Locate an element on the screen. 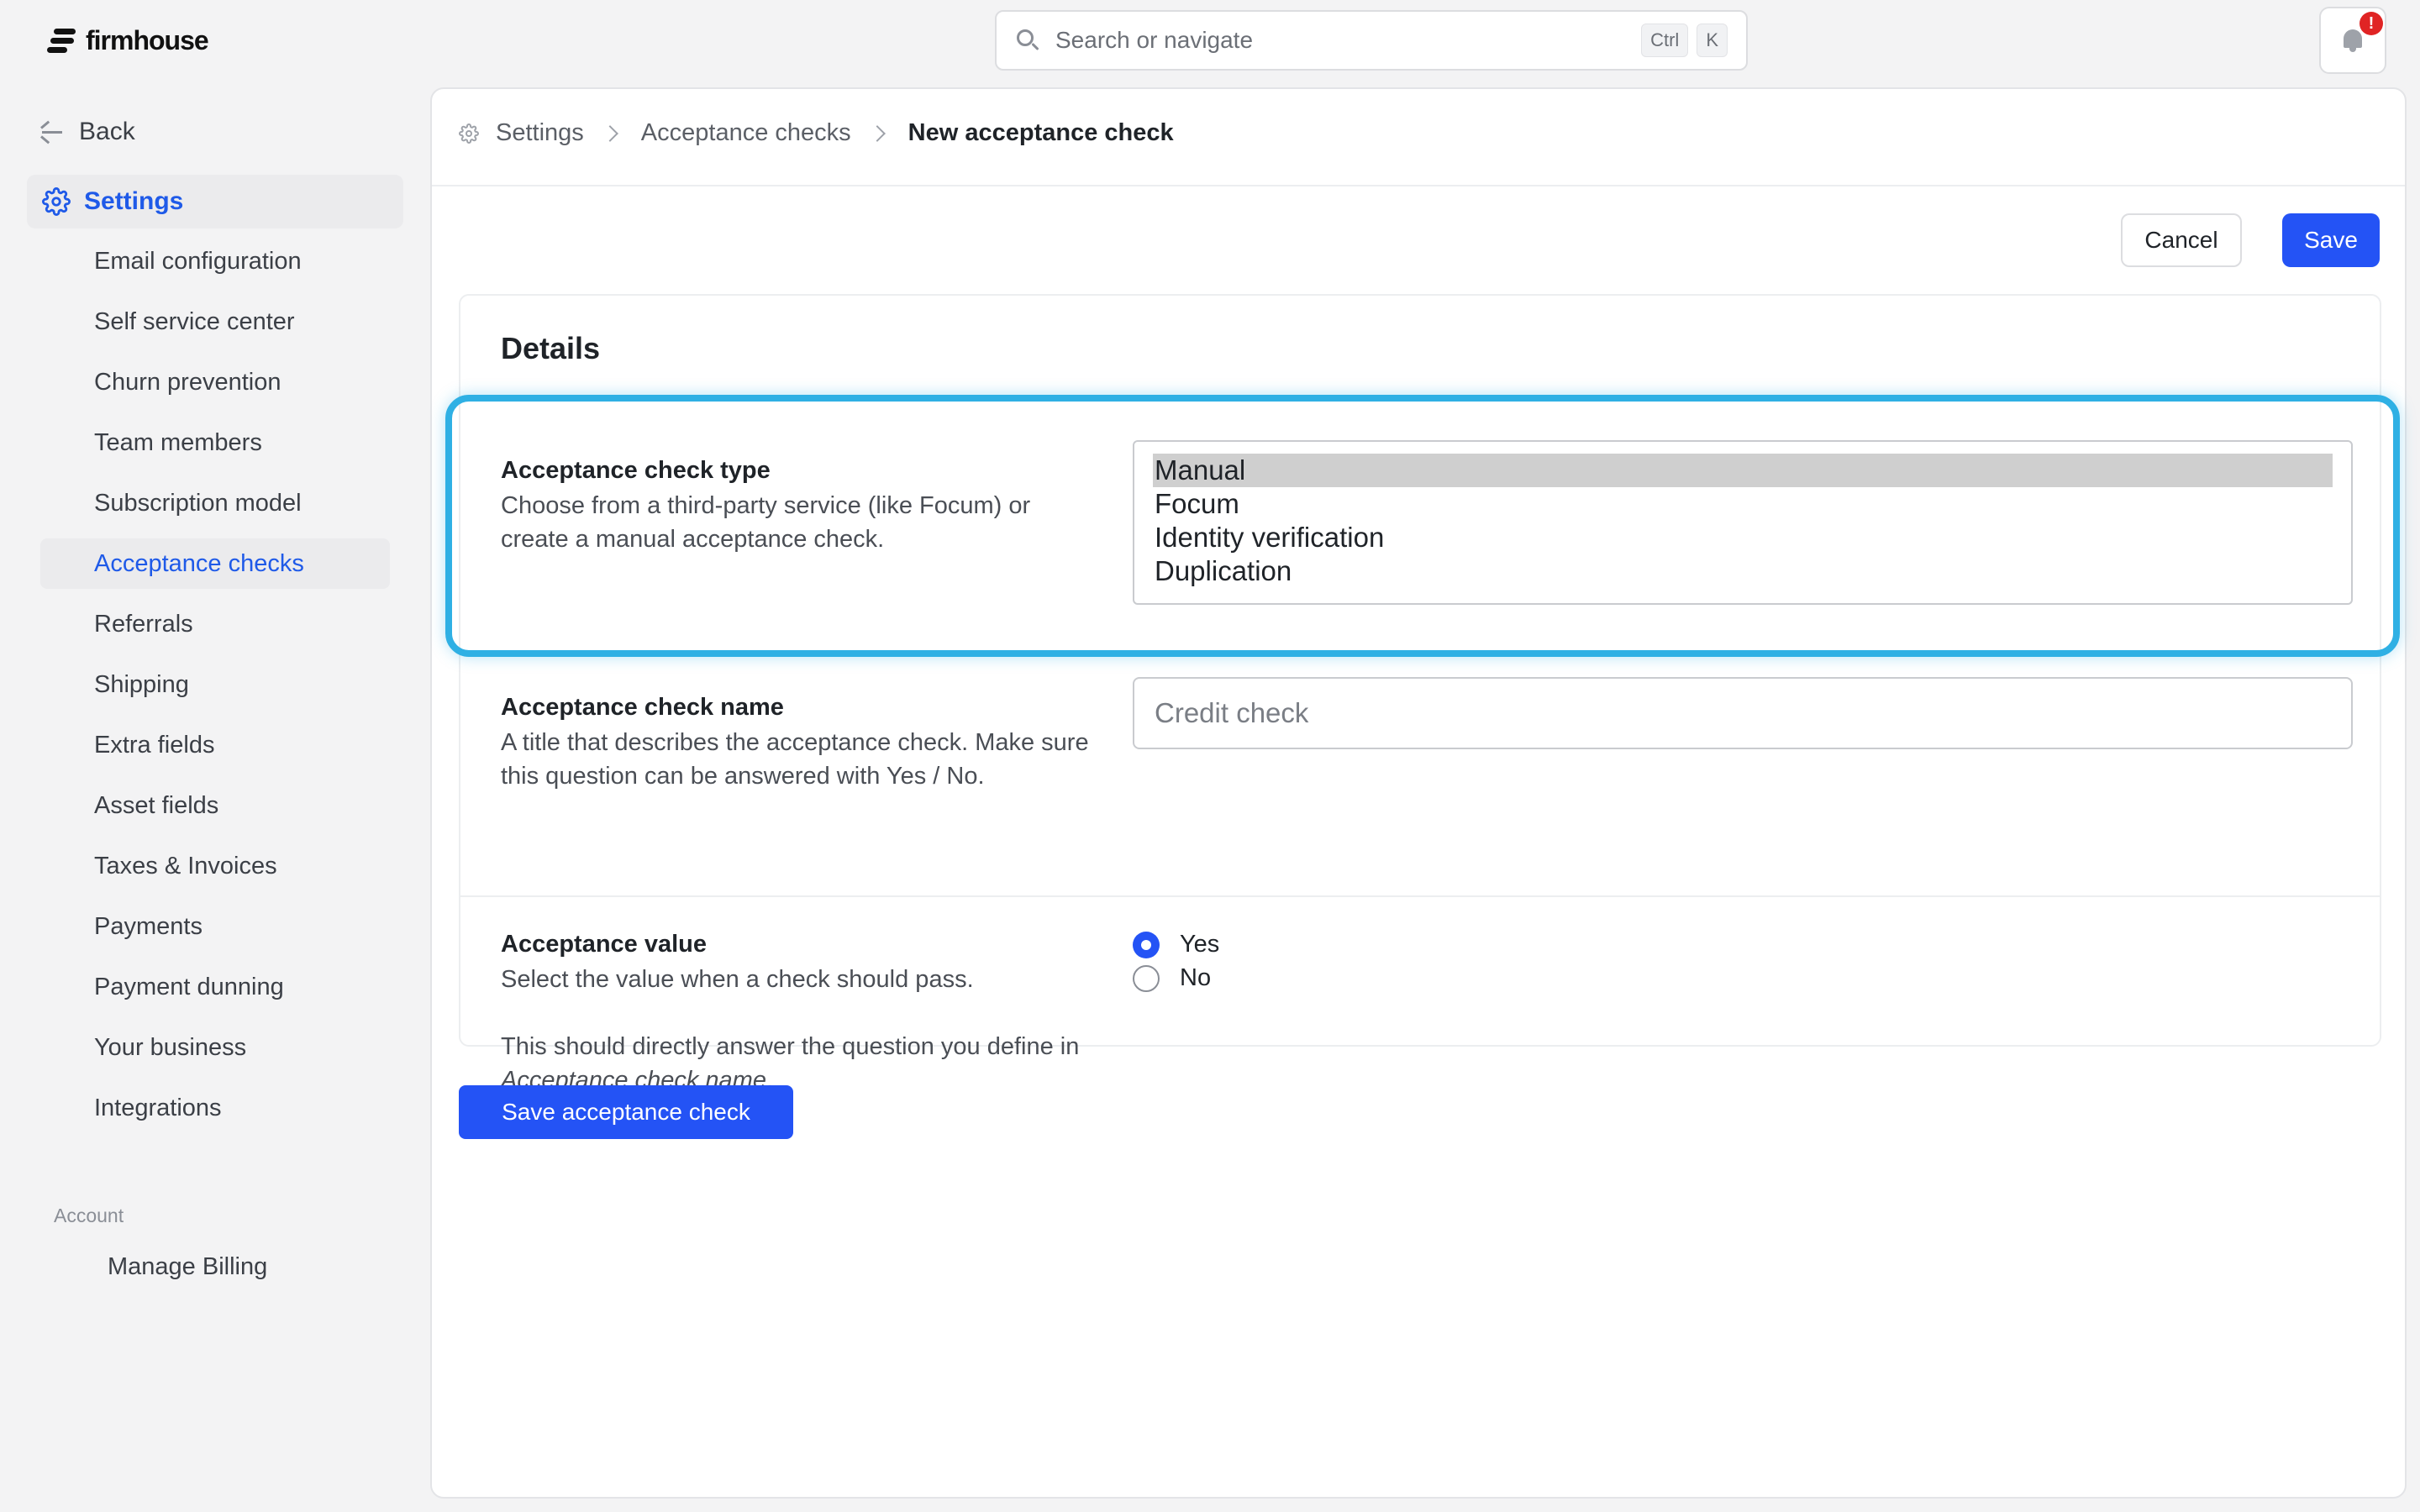 This screenshot has height=1512, width=2420. radio-no: No is located at coordinates (1172, 978).